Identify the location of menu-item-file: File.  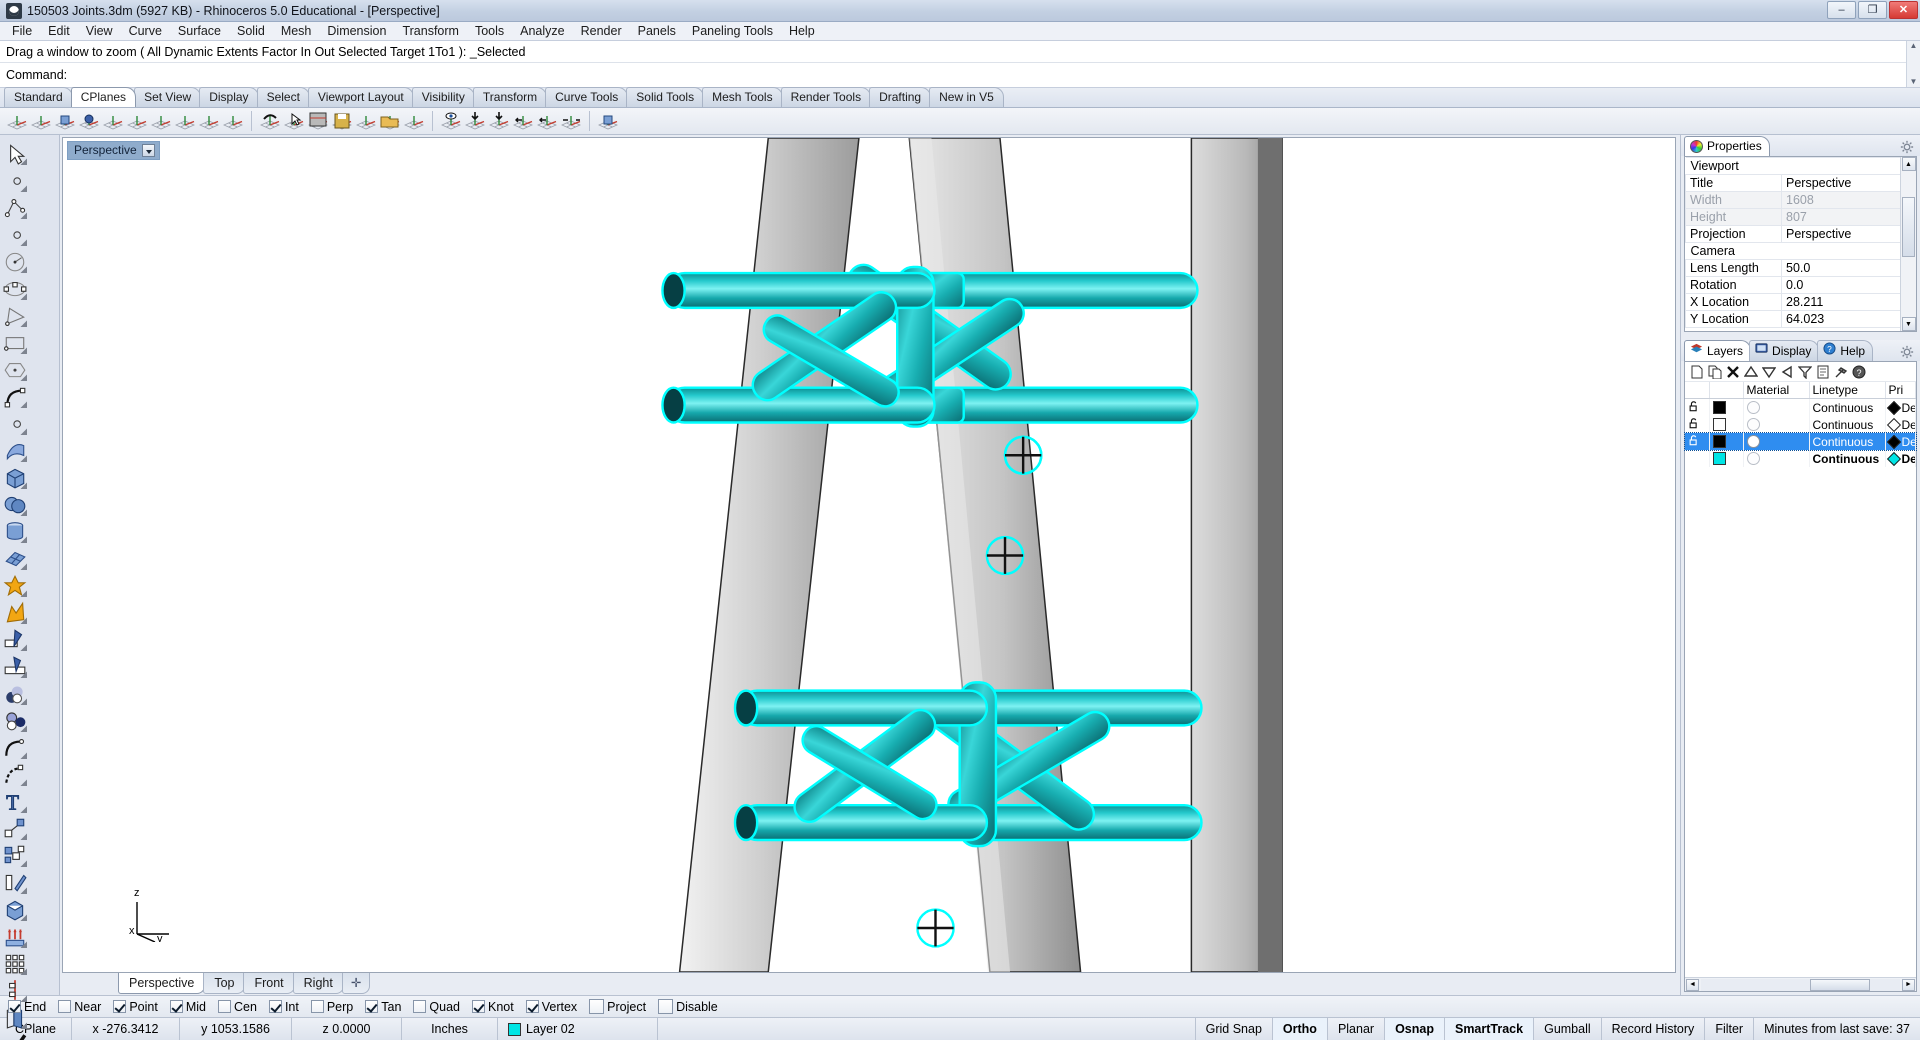
(22, 31).